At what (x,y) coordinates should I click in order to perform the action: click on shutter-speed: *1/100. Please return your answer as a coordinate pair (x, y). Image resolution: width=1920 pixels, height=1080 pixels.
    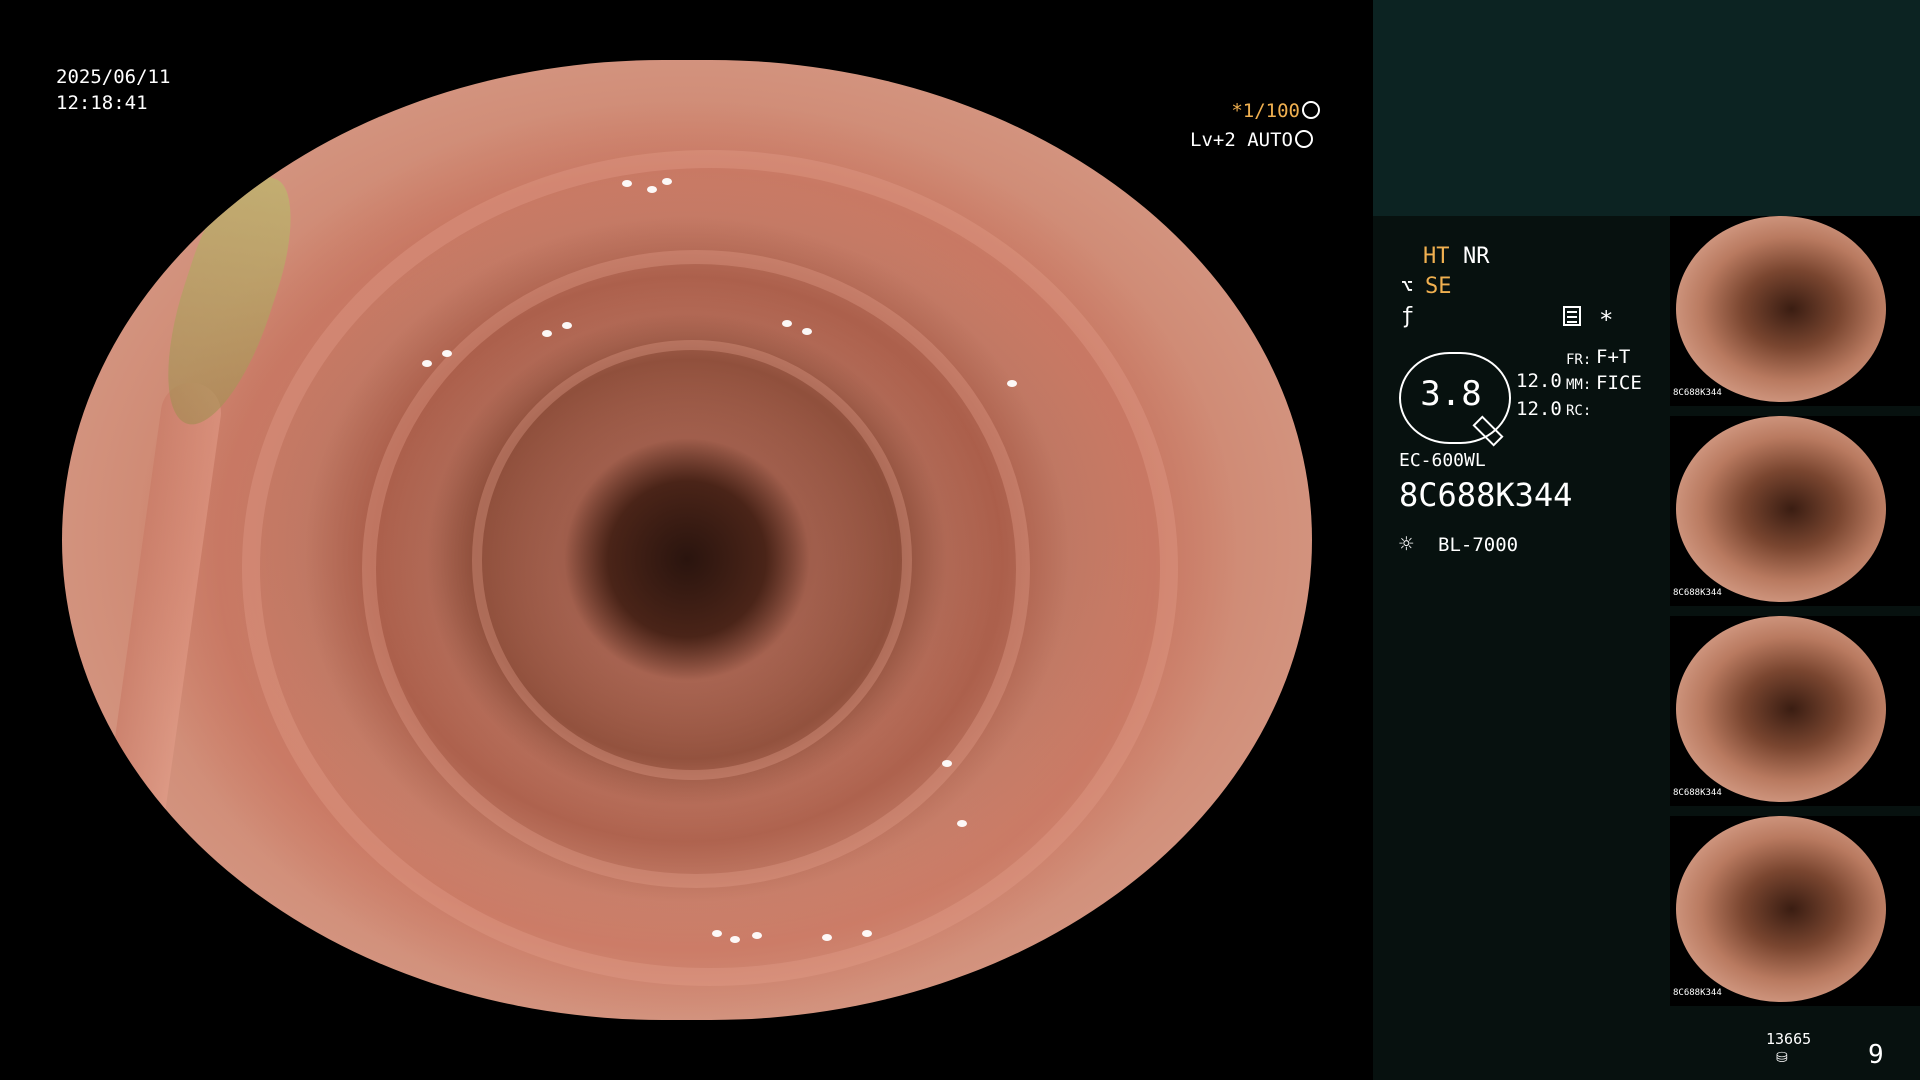
    Looking at the image, I should click on (1274, 111).